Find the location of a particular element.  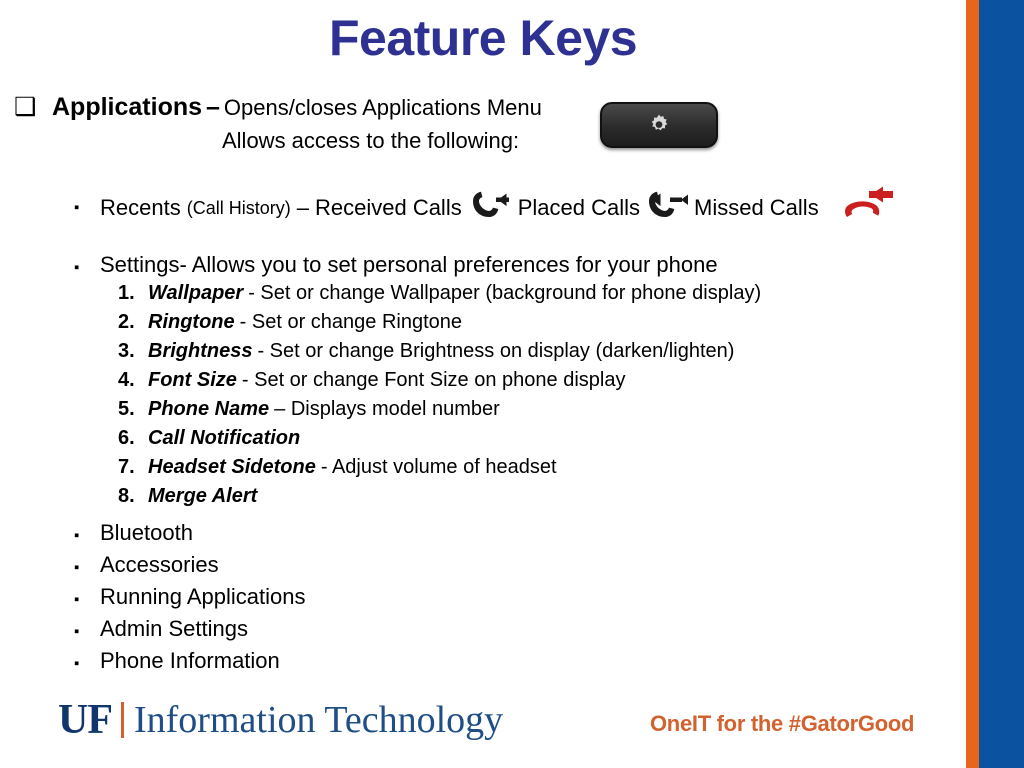

list-item-term: Ringtone is located at coordinates (191, 322).